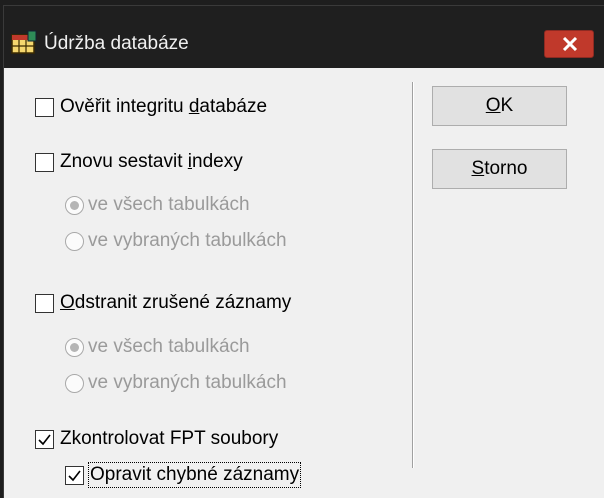 The height and width of the screenshot is (498, 604). What do you see at coordinates (187, 240) in the screenshot?
I see `reindex-selected-tables-label: ve vybraných tabulkách` at bounding box center [187, 240].